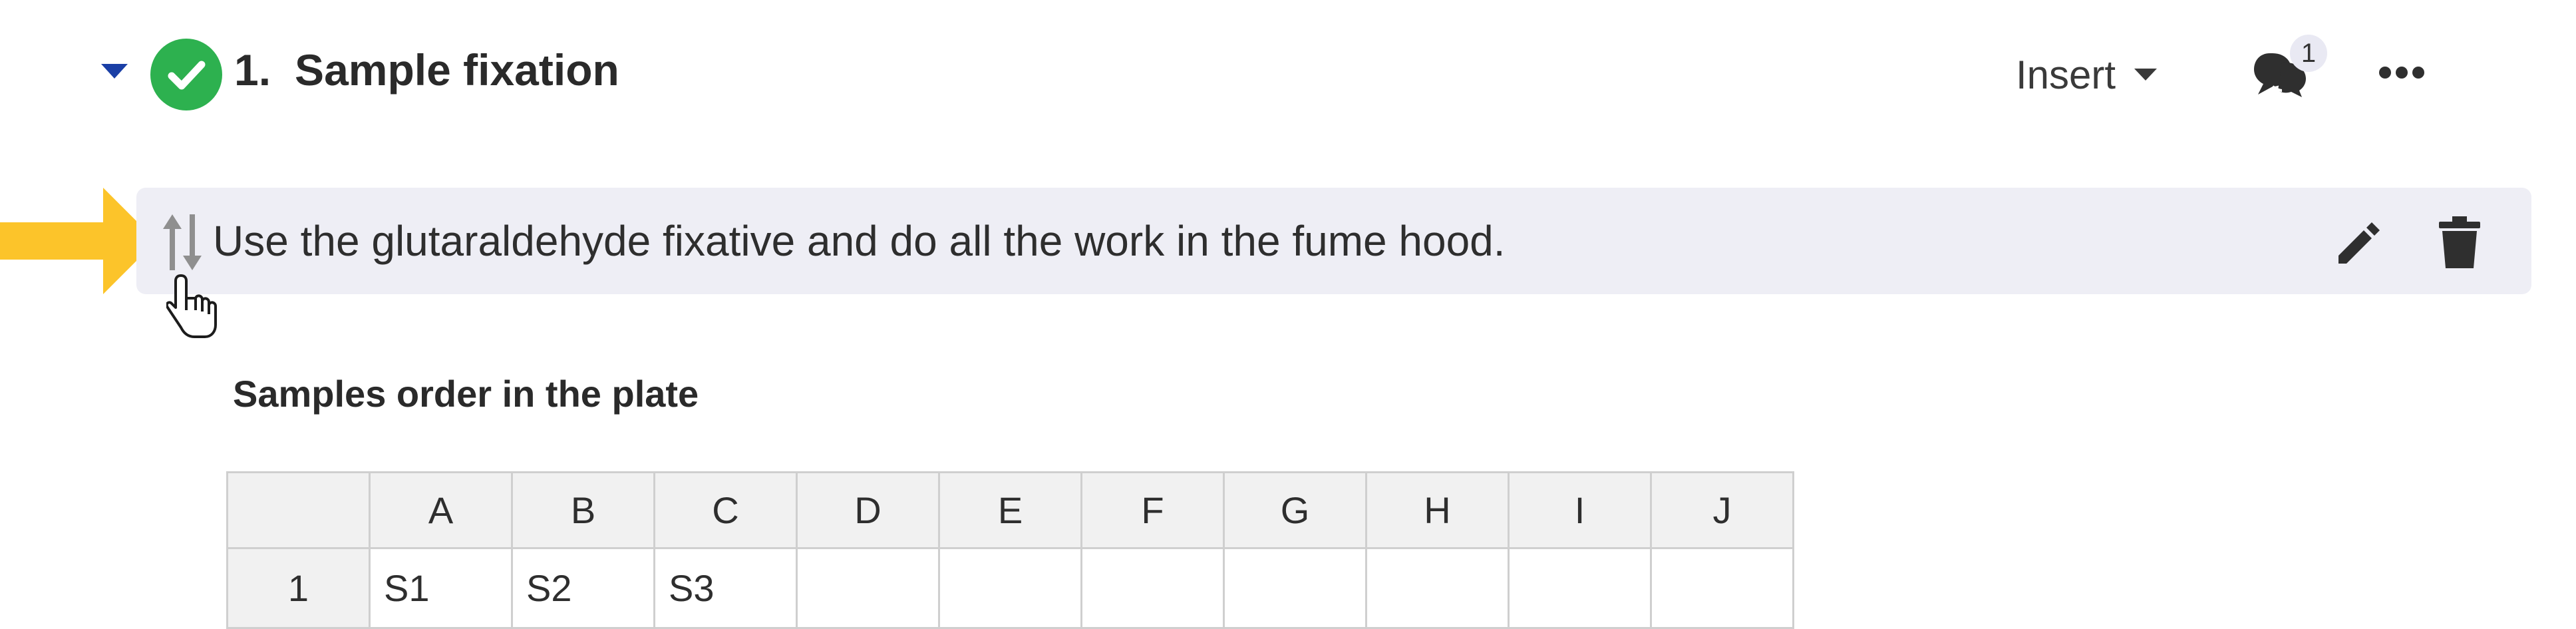 The image size is (2576, 629). What do you see at coordinates (583, 588) in the screenshot?
I see `table-cell: S2` at bounding box center [583, 588].